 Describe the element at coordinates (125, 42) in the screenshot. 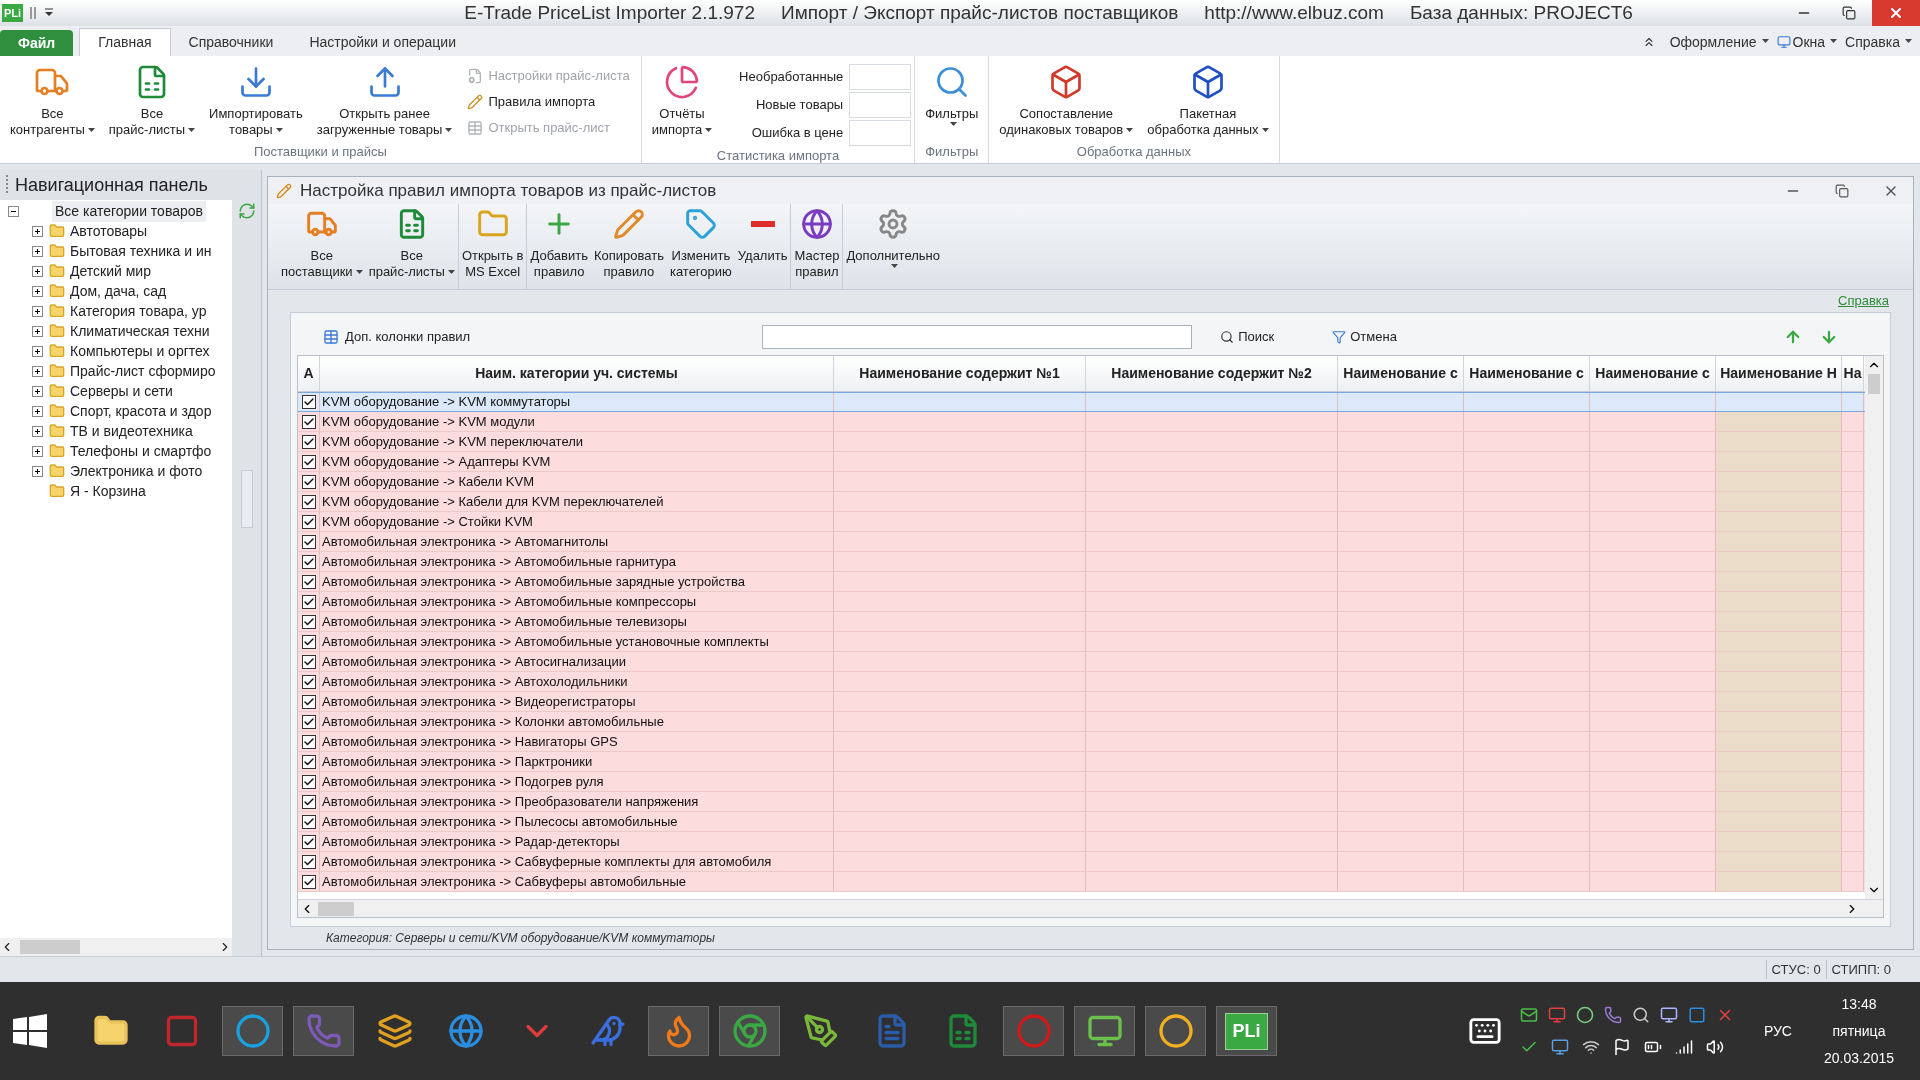

I see `ribbon-tab: Главная` at that location.